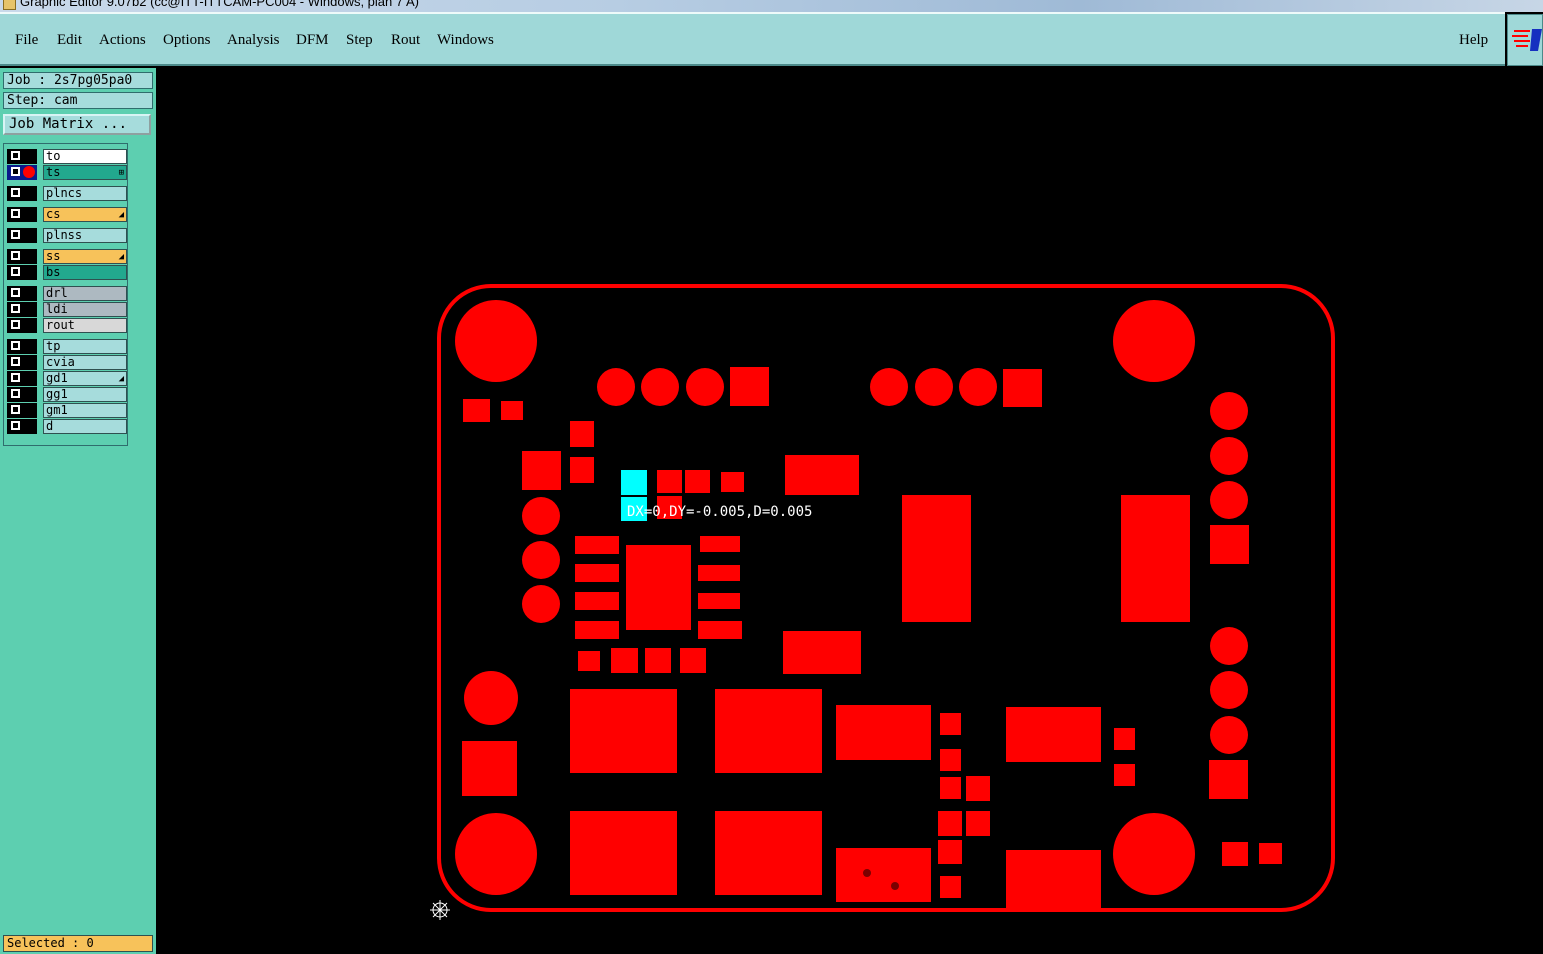  I want to click on selected-pad, so click(634, 482).